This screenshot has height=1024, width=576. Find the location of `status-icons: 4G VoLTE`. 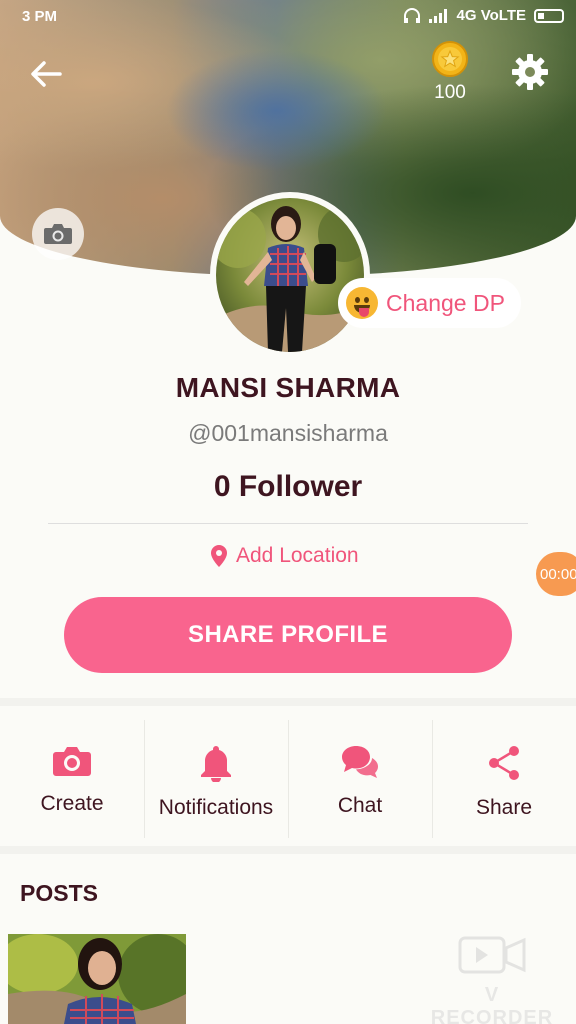

status-icons: 4G VoLTE is located at coordinates (483, 15).